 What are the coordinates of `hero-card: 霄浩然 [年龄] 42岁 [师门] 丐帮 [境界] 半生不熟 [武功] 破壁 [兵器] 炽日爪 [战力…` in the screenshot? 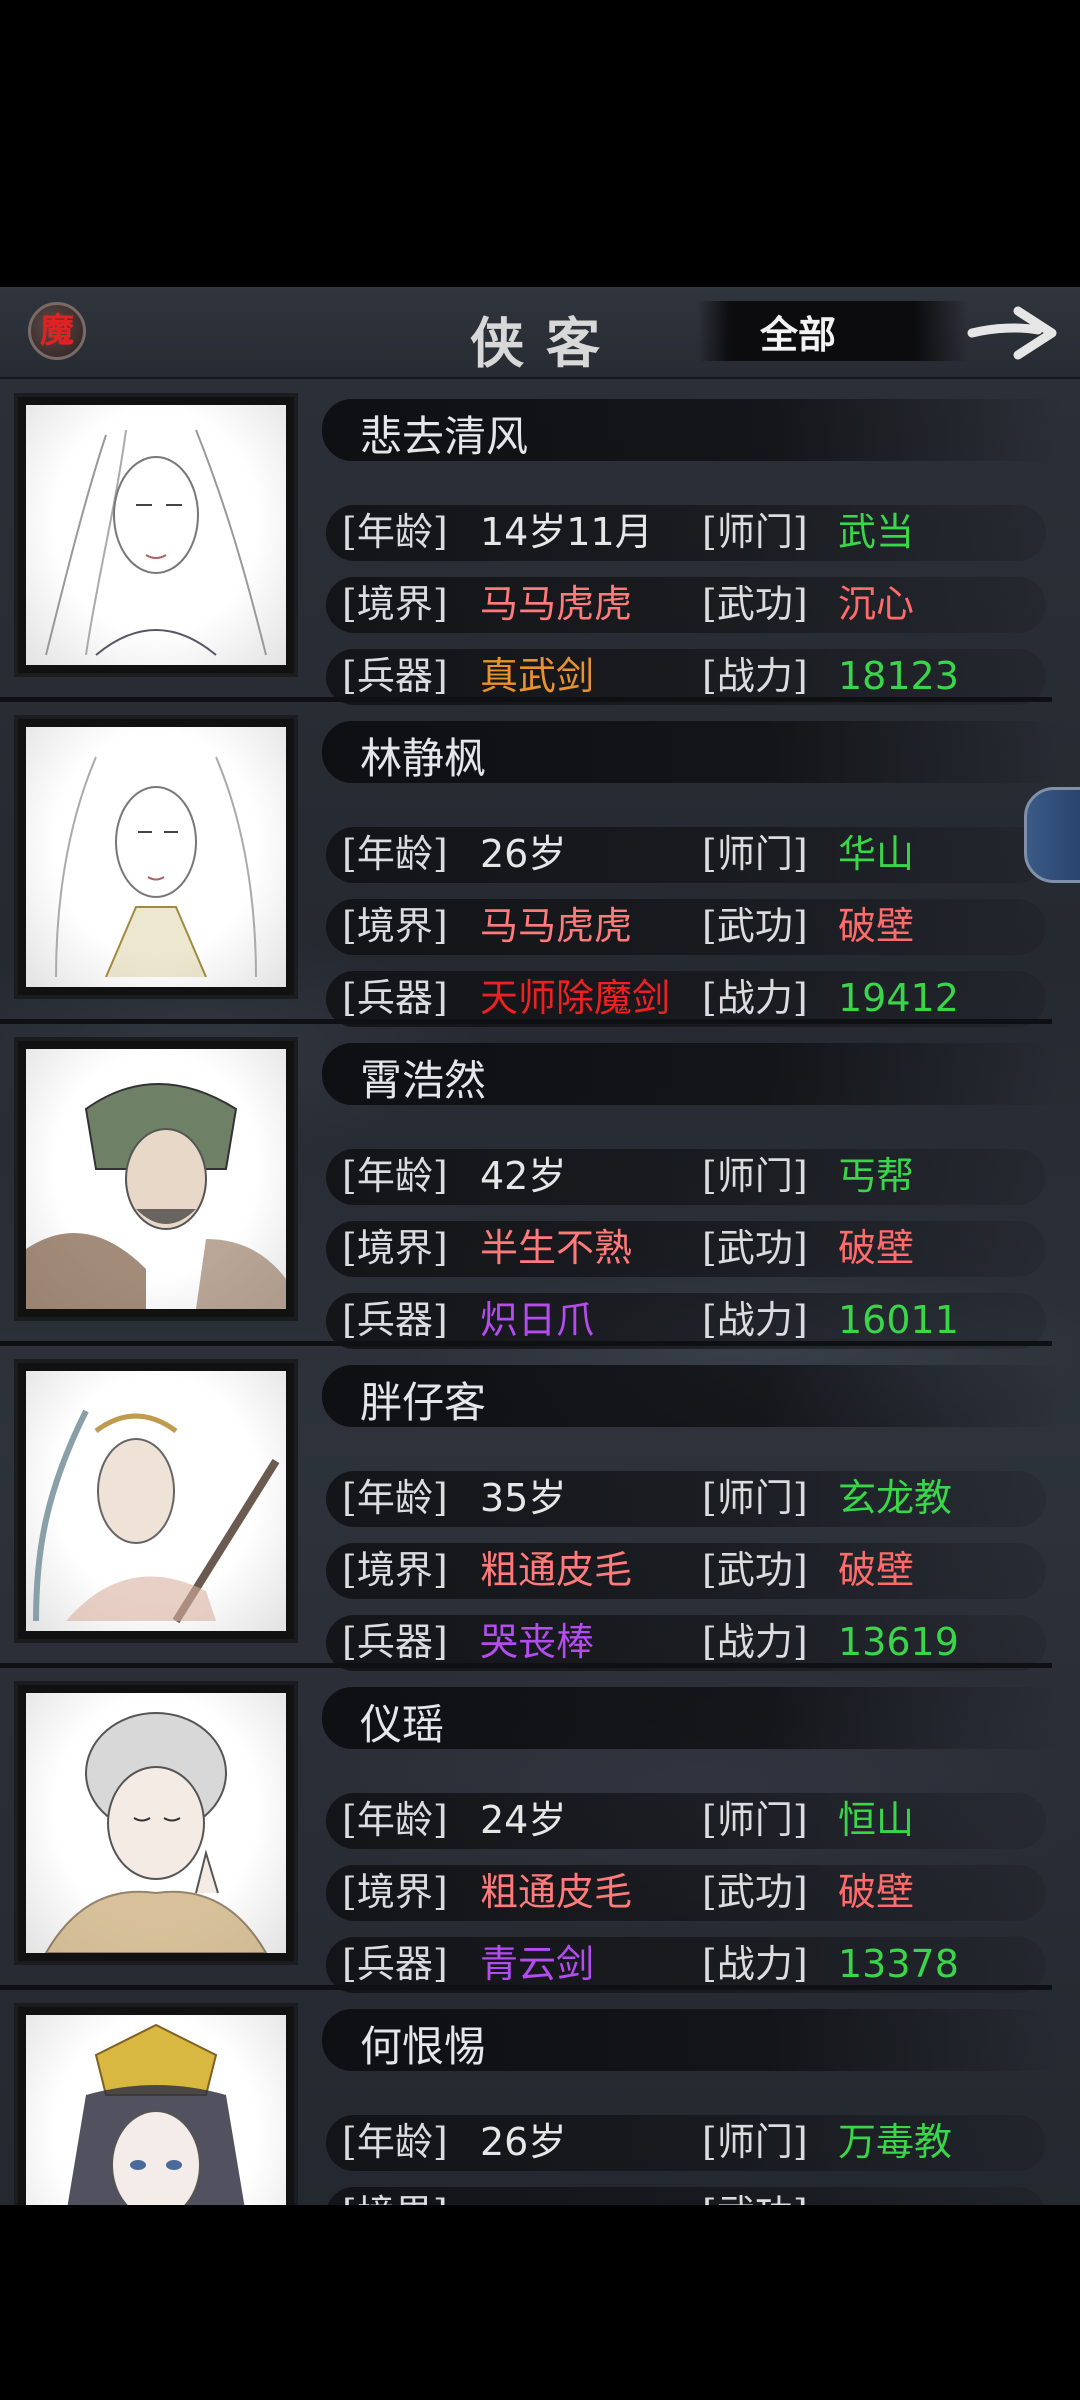 It's located at (540, 1188).